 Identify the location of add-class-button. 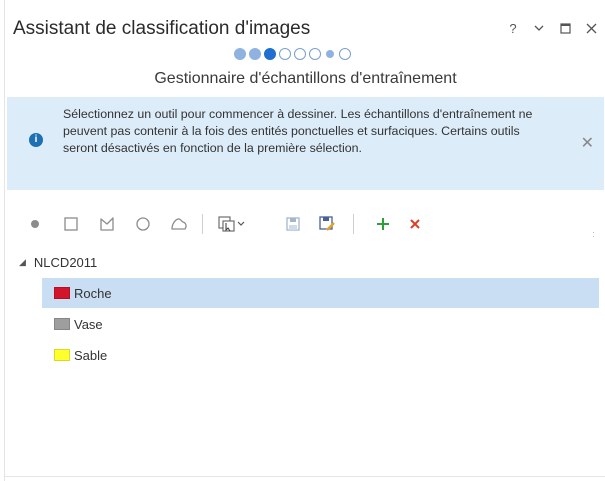
(383, 224).